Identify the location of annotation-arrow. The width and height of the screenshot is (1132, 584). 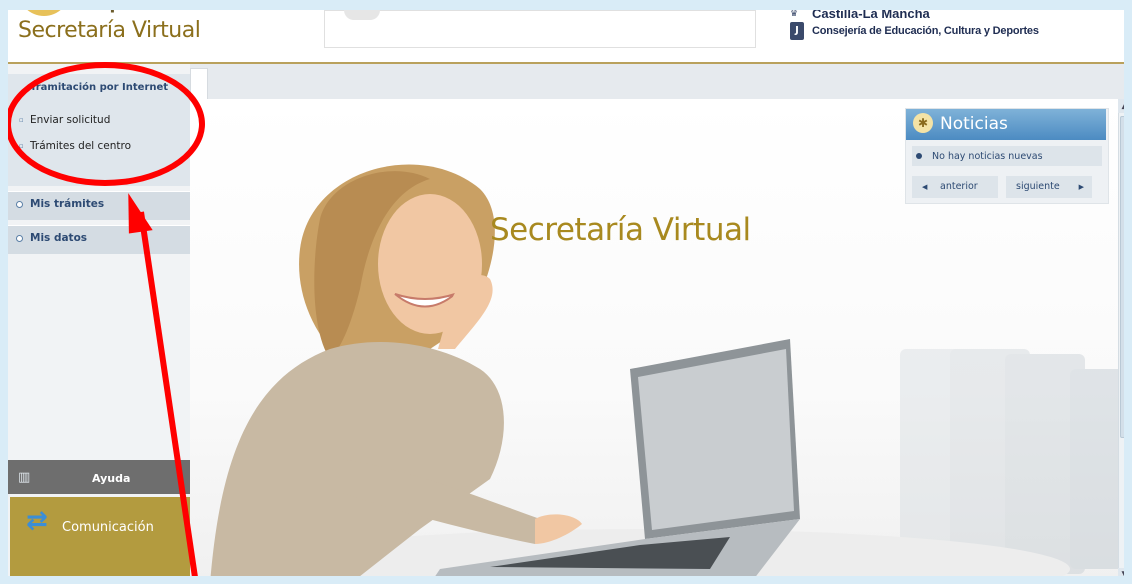
(163, 388).